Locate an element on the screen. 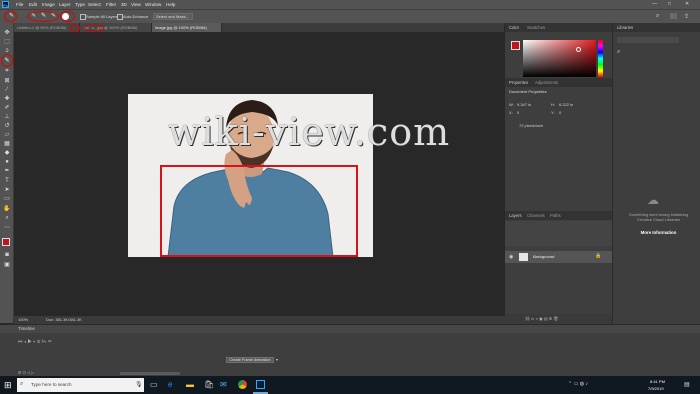  lock-icon: 🔒 is located at coordinates (598, 256).